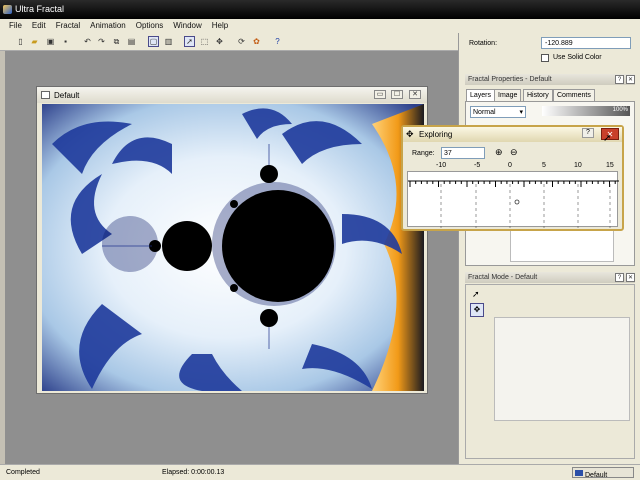  I want to click on range-ruler: -10 -5 0 5 10 15, so click(513, 195).